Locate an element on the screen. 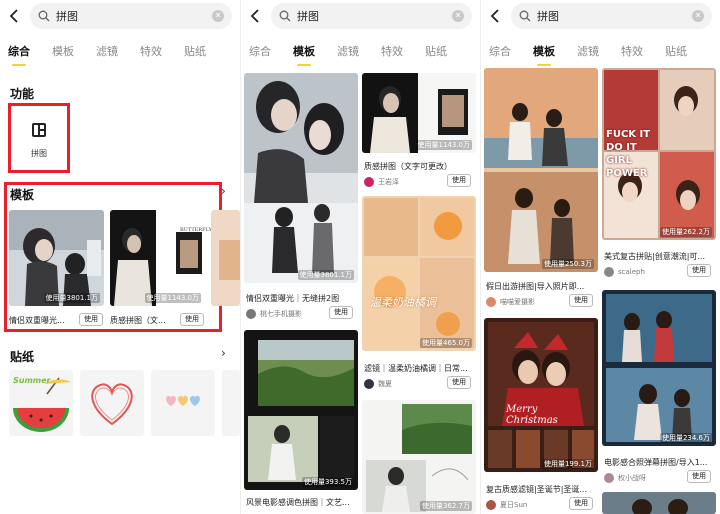  chevron-right-icon: › is located at coordinates (223, 353).